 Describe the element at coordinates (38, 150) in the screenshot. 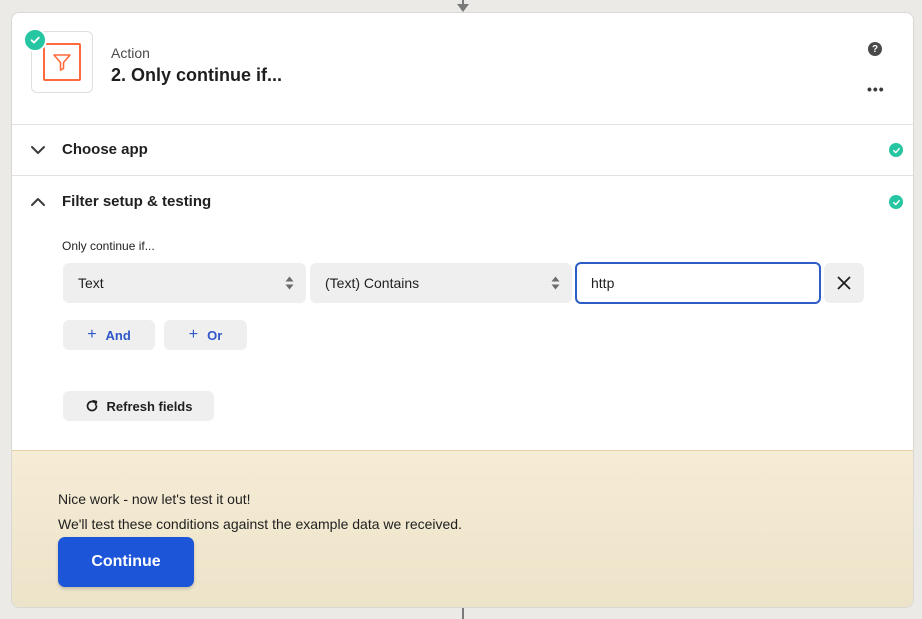

I see `chevron-down-icon` at that location.